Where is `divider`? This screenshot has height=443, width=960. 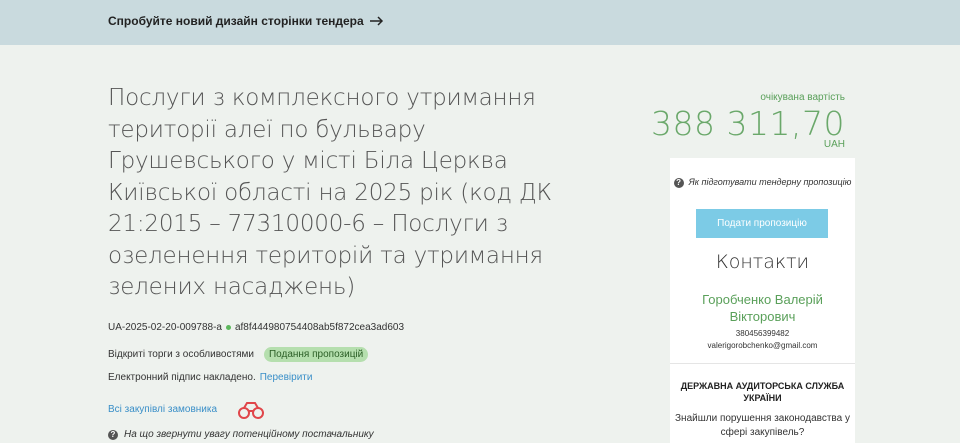
divider is located at coordinates (762, 363).